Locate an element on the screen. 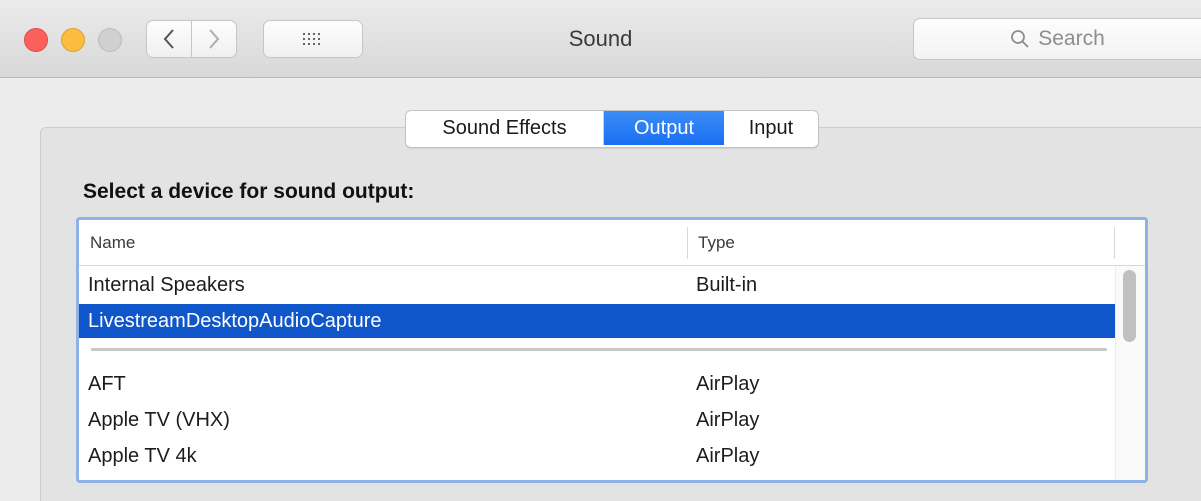 Image resolution: width=1201 pixels, height=501 pixels. chevron-left-icon is located at coordinates (168, 39).